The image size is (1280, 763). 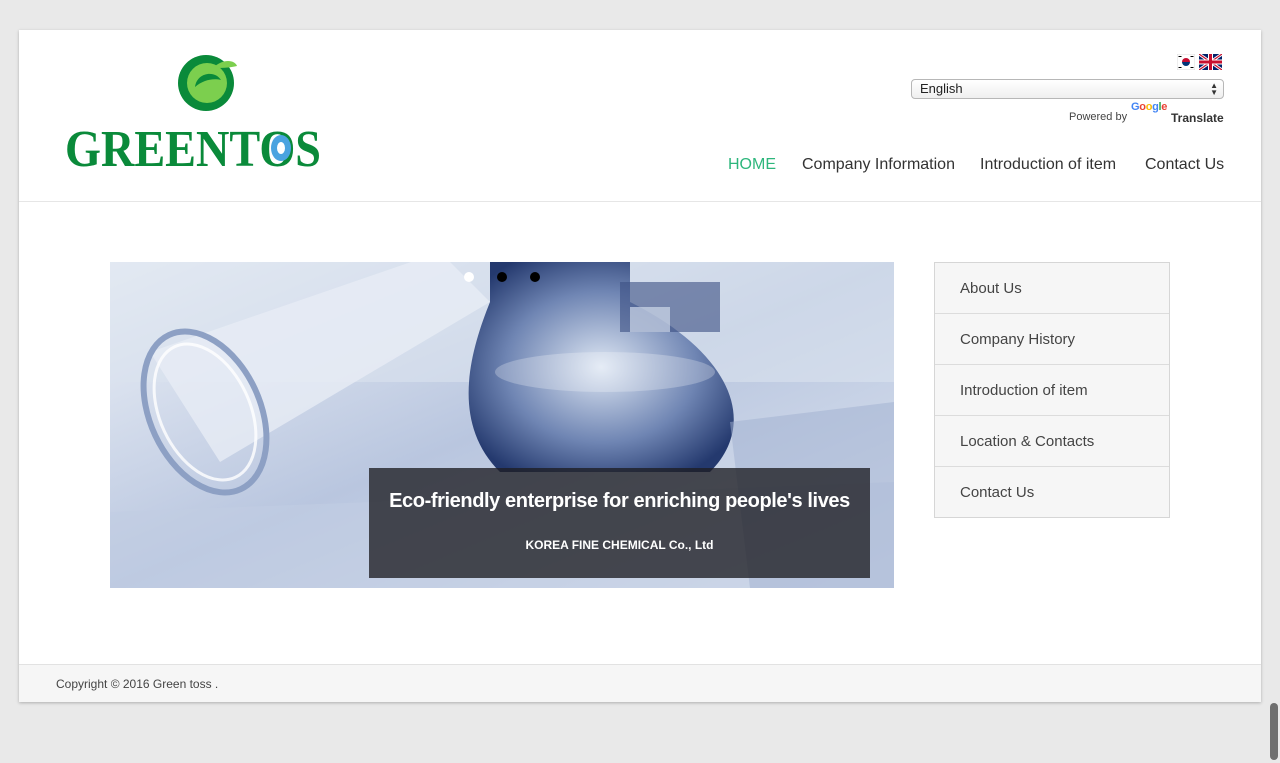 I want to click on side-item-about-us: About Us, so click(x=1052, y=288).